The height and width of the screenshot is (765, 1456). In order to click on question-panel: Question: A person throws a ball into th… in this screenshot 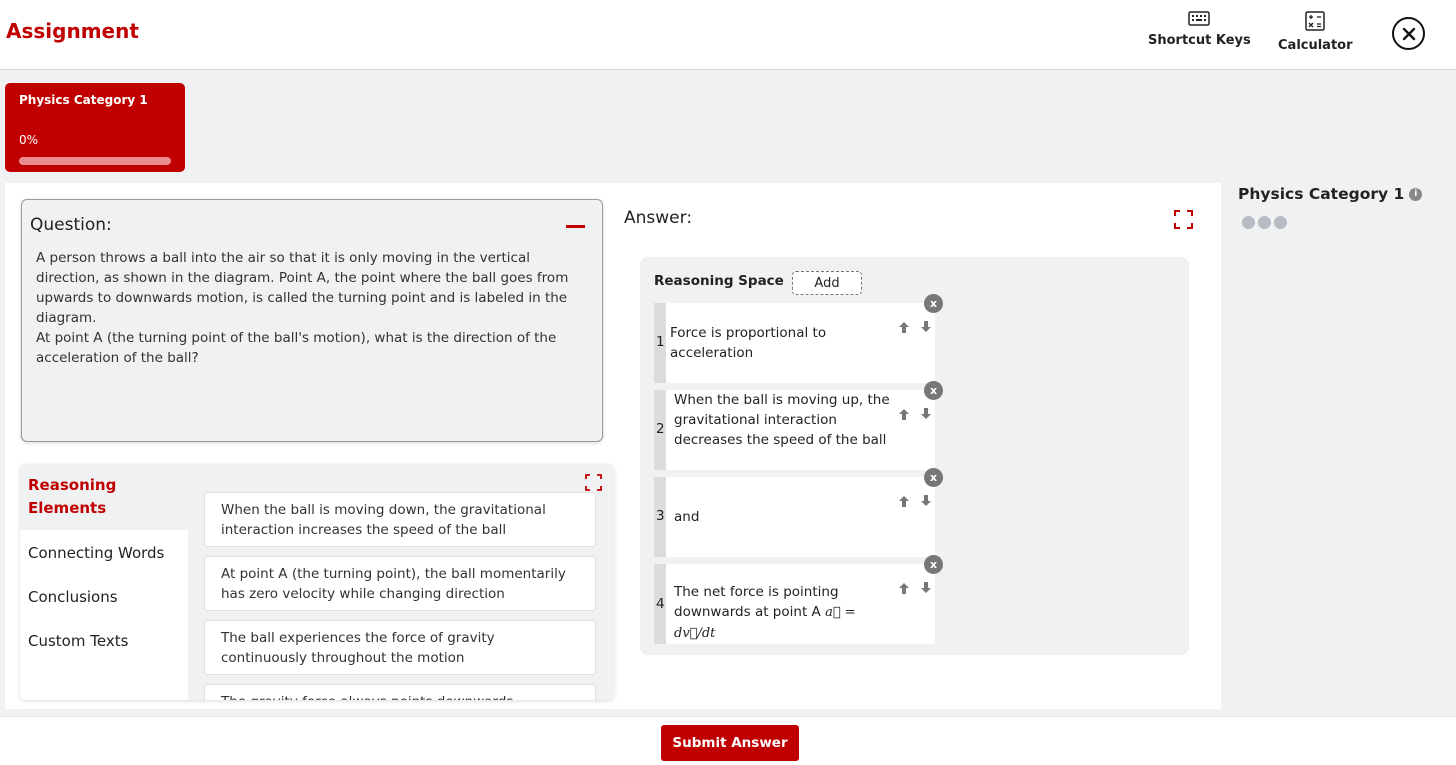, I will do `click(312, 320)`.